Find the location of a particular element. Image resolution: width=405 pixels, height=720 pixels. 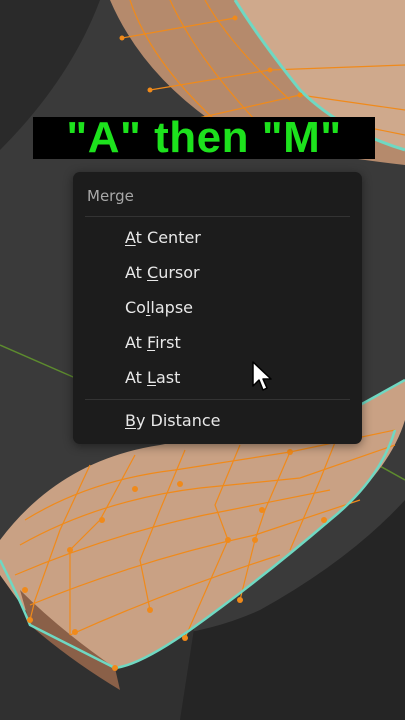

menu-item-at-first: At First is located at coordinates (153, 343).